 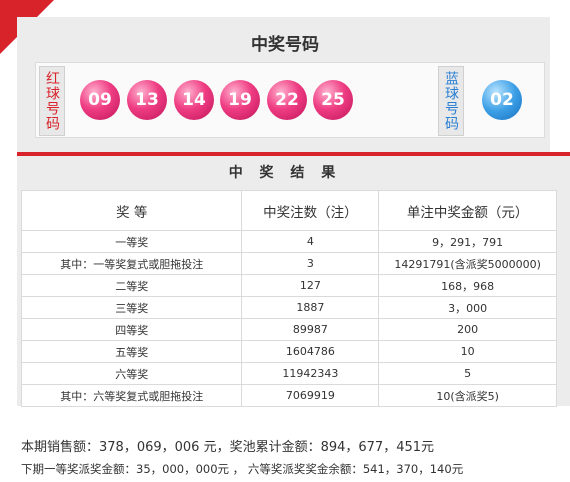 I want to click on winner-count: 1887, so click(x=310, y=307).